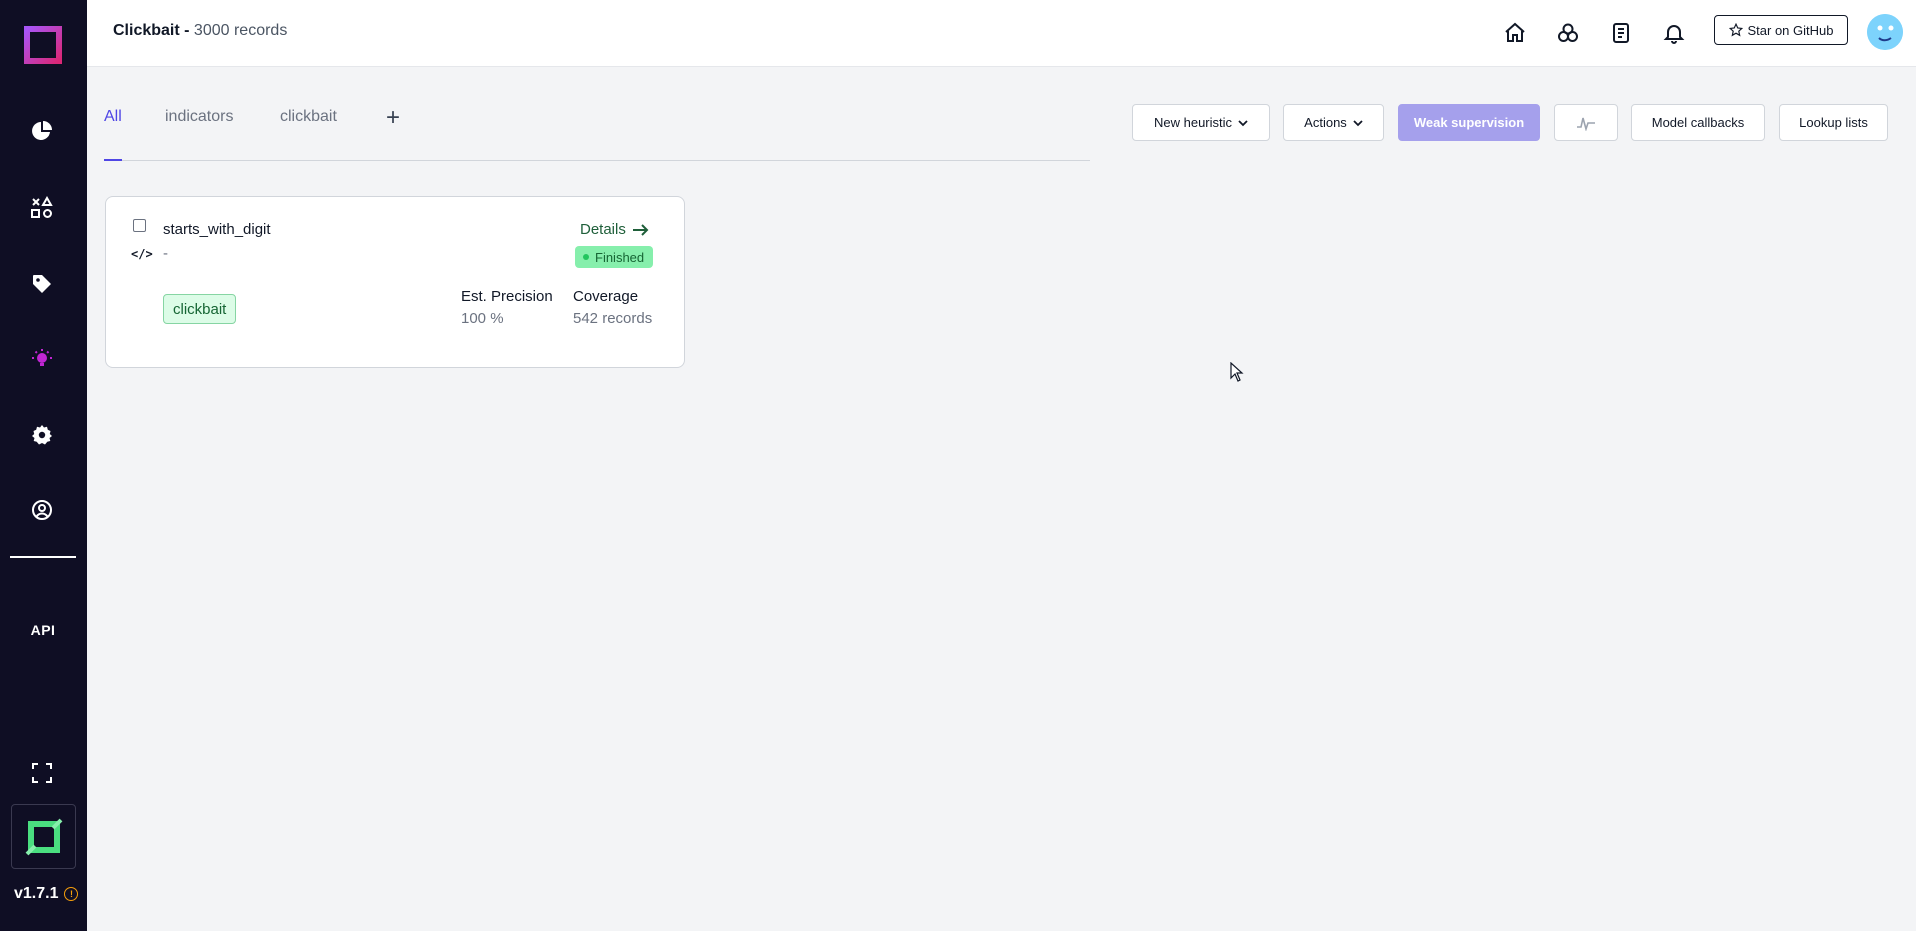  I want to click on circles-icon, so click(1568, 33).